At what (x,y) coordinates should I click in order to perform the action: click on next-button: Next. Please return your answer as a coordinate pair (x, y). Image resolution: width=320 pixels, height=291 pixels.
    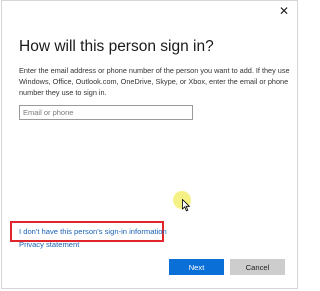
    Looking at the image, I should click on (196, 267).